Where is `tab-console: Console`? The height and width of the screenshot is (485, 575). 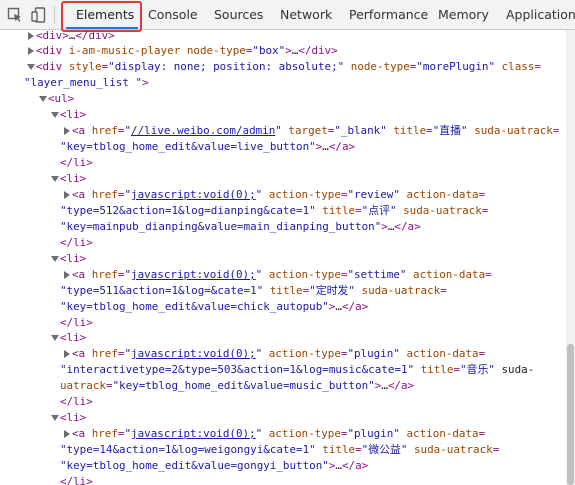 tab-console: Console is located at coordinates (173, 14).